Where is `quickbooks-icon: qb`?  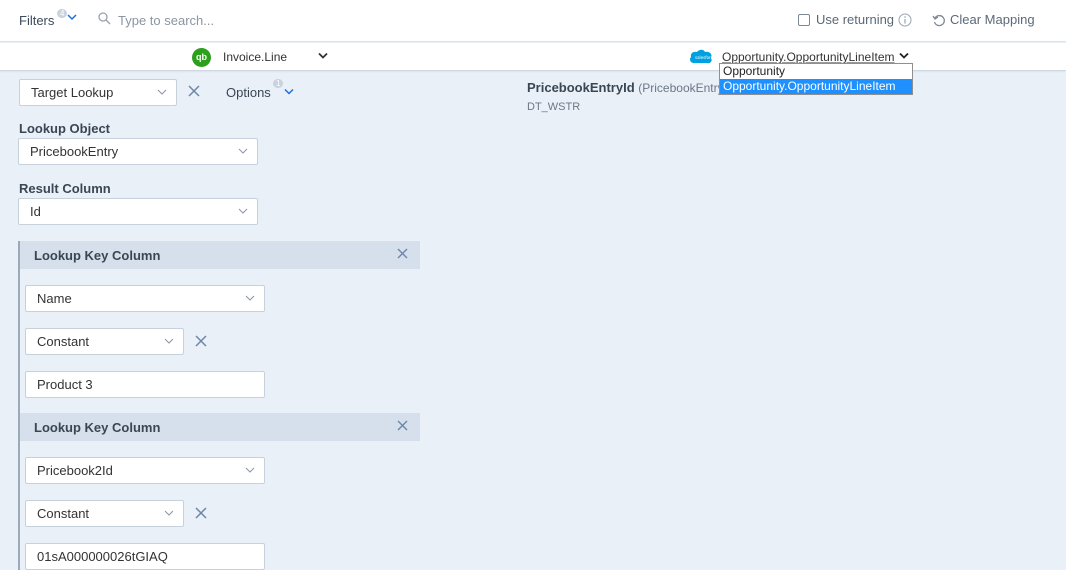 quickbooks-icon: qb is located at coordinates (201, 57).